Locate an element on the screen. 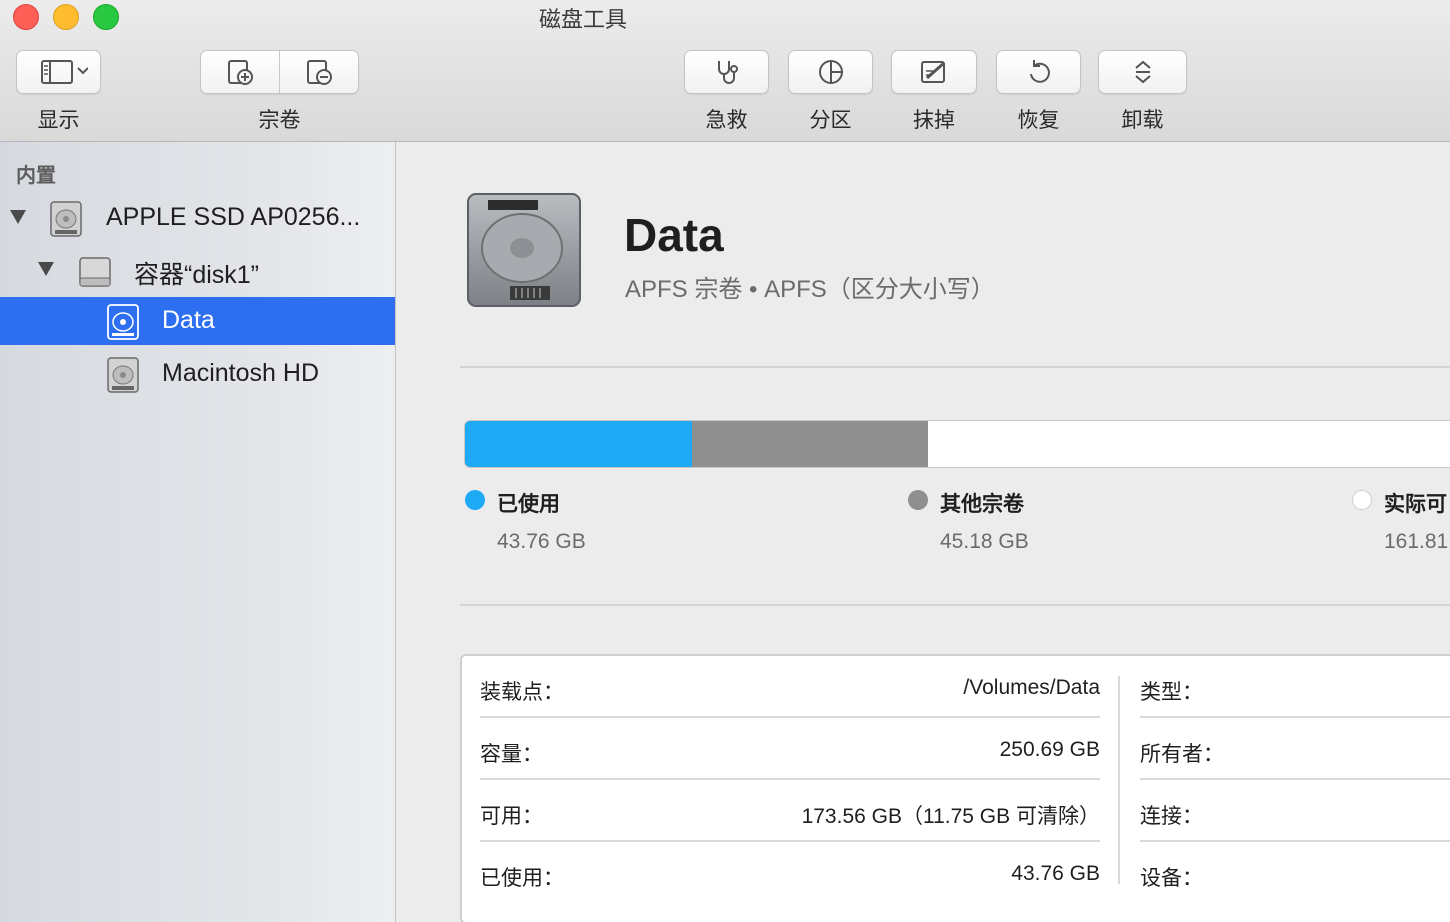  other-dot-icon is located at coordinates (918, 500).